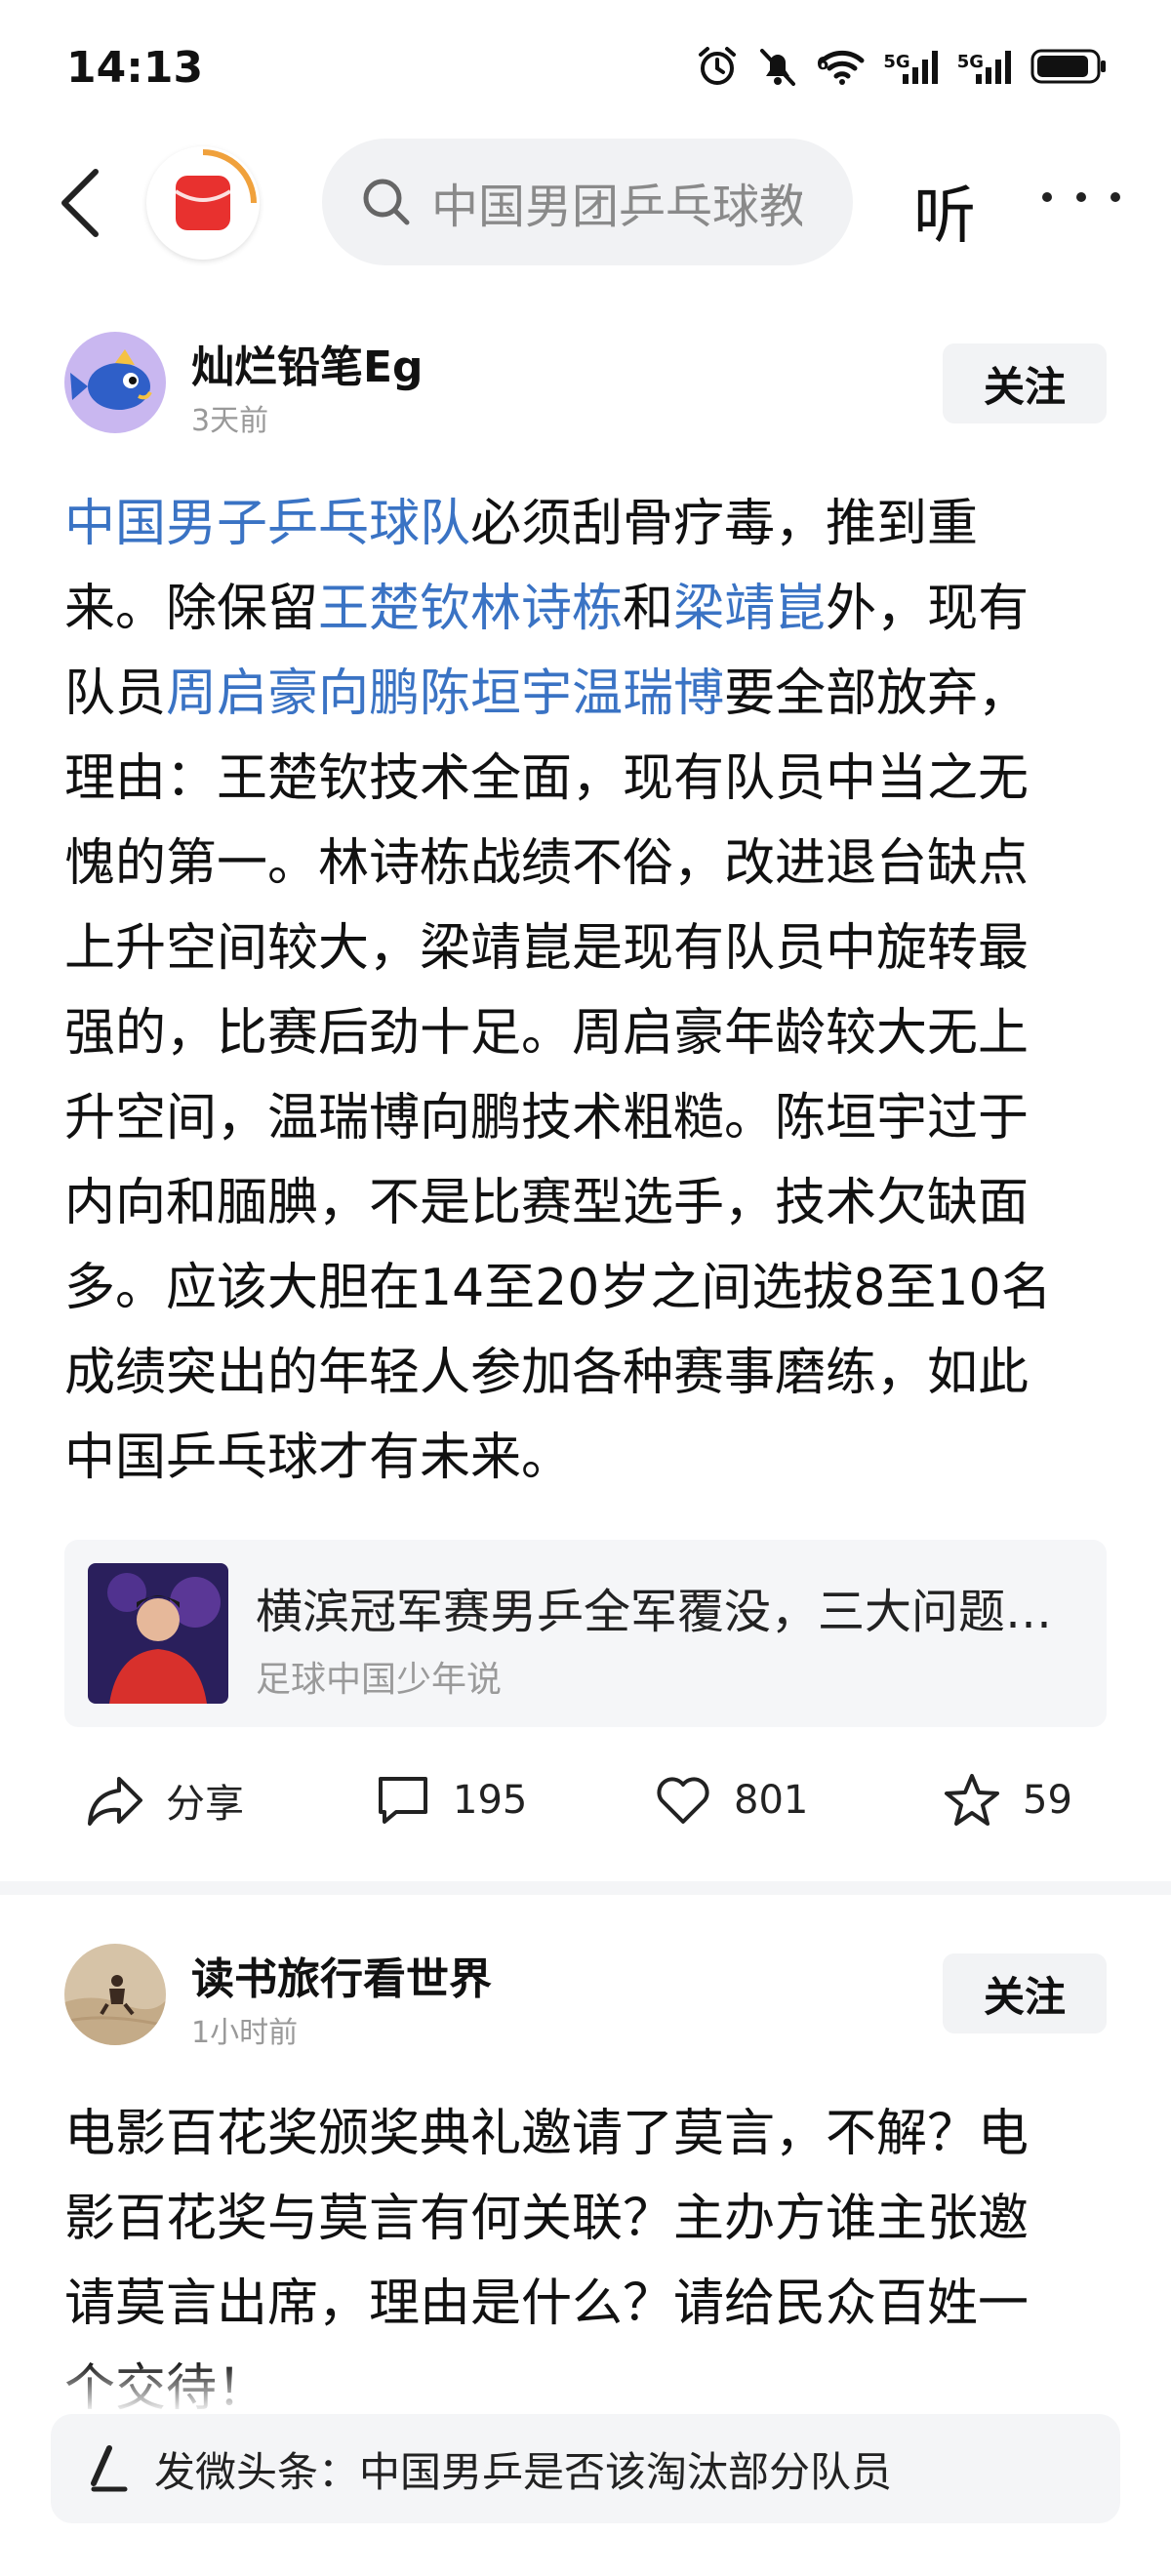  What do you see at coordinates (547, 1203) in the screenshot?
I see `post-text: 内向和腼腆，不是比赛型选手，技术欠缺面` at bounding box center [547, 1203].